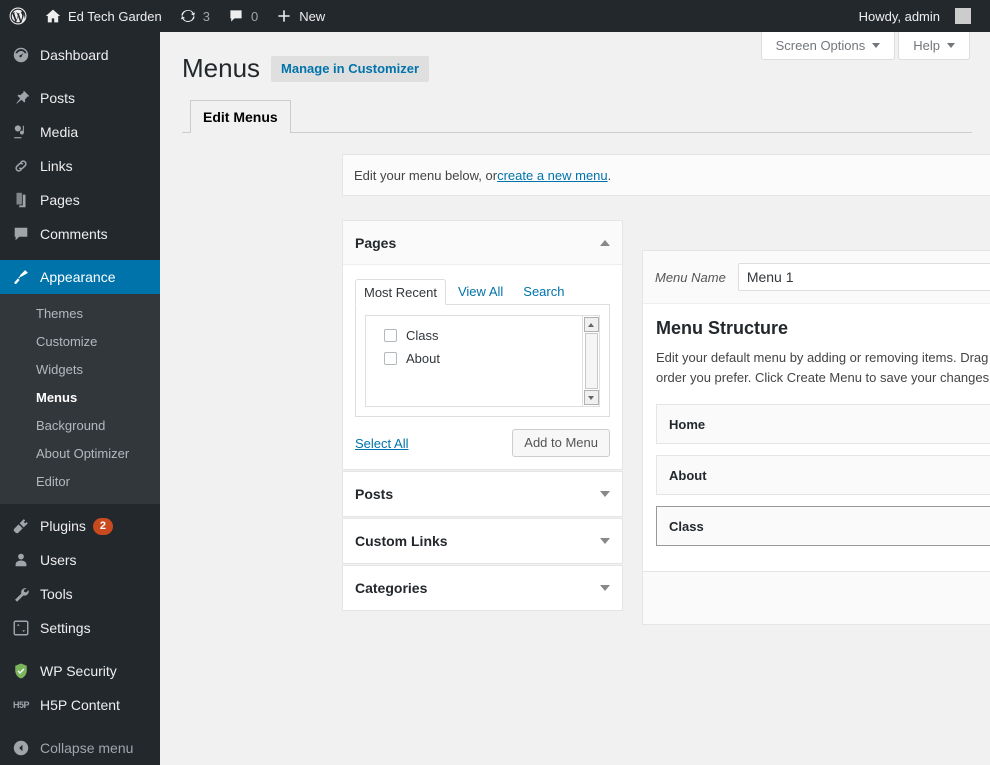  Describe the element at coordinates (58, 98) in the screenshot. I see `sidebar-item-label: Posts` at that location.